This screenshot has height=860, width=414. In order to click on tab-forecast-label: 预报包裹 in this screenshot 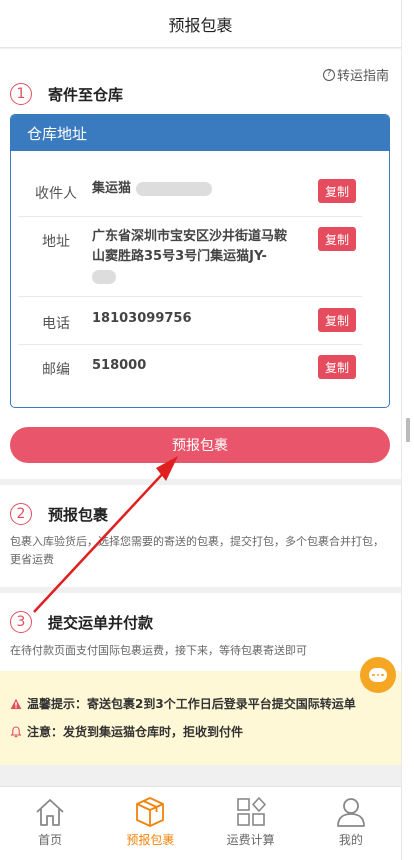, I will do `click(150, 840)`.